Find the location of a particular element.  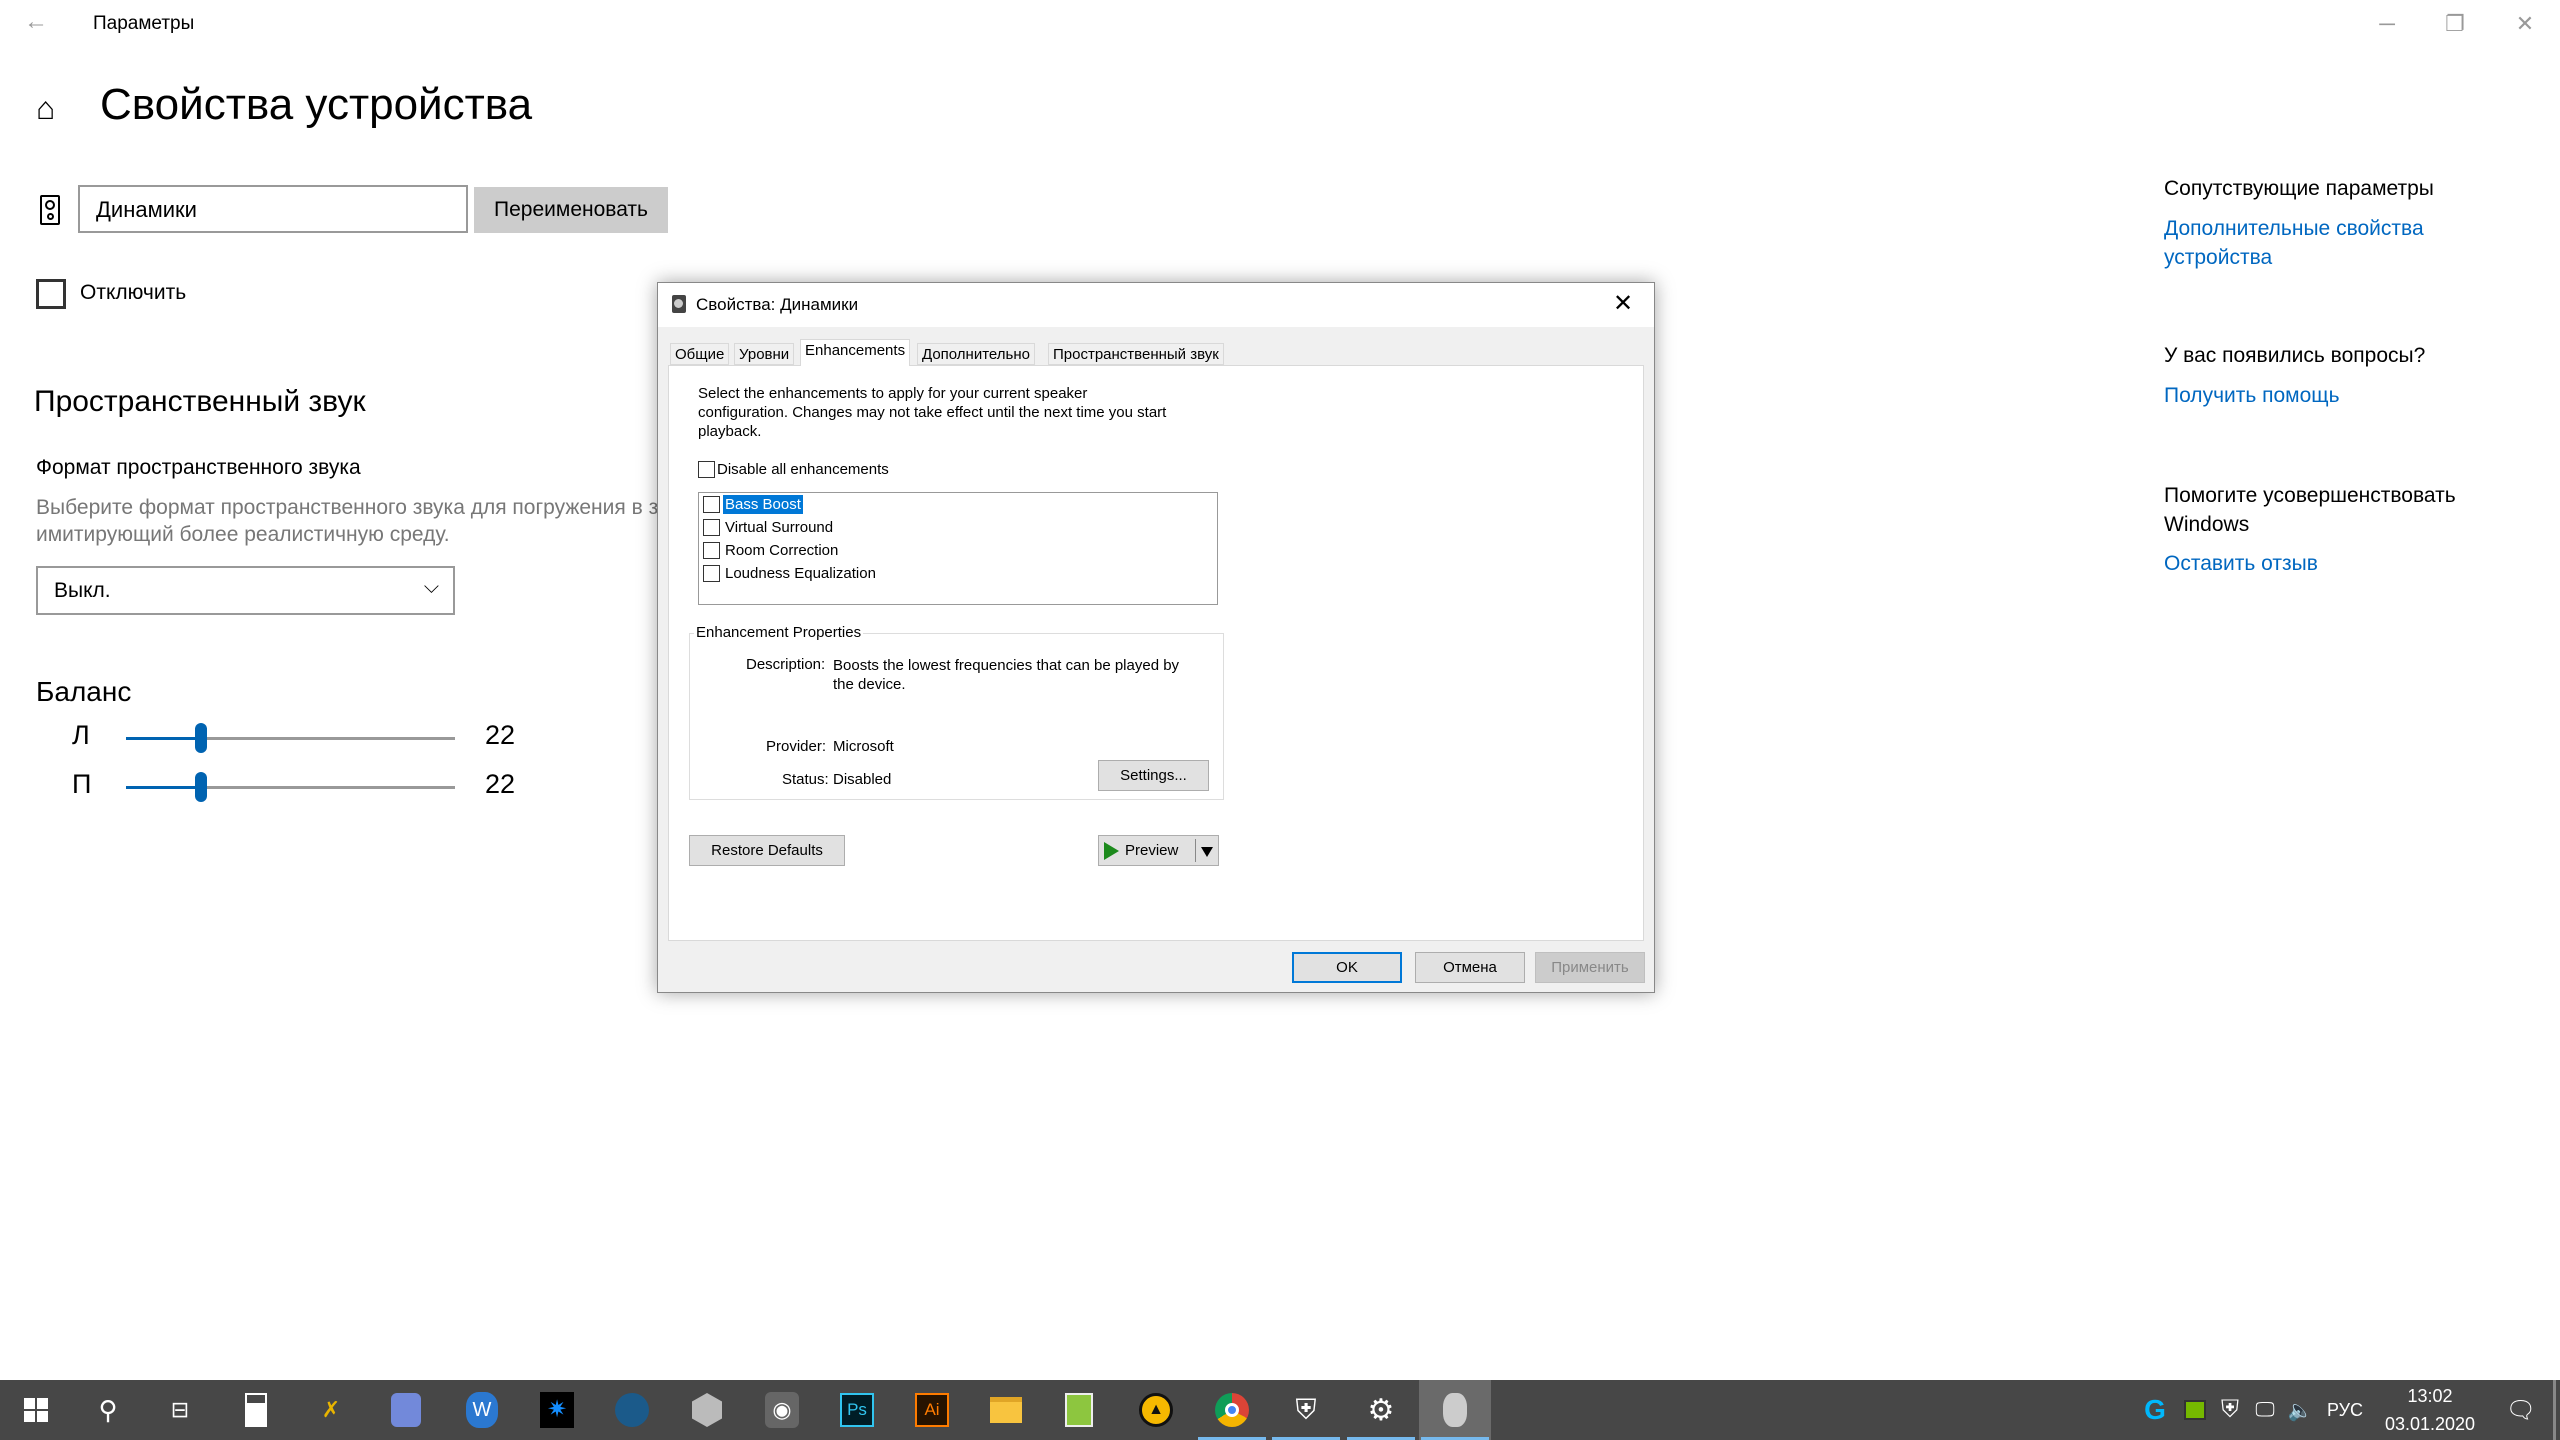

virtual-surround-item: Virtual Surround is located at coordinates (779, 527).